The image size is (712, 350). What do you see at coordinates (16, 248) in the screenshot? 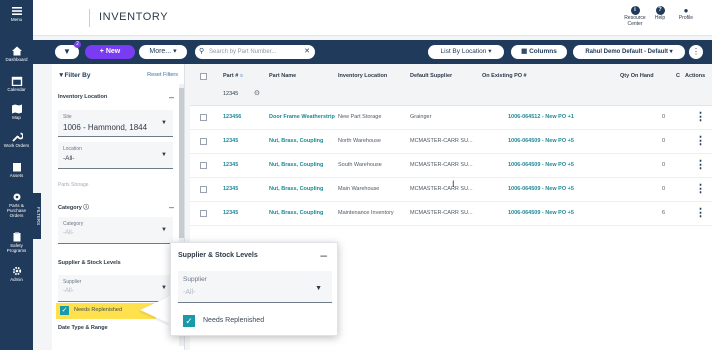
I see `nav-label: Safety Programs` at bounding box center [16, 248].